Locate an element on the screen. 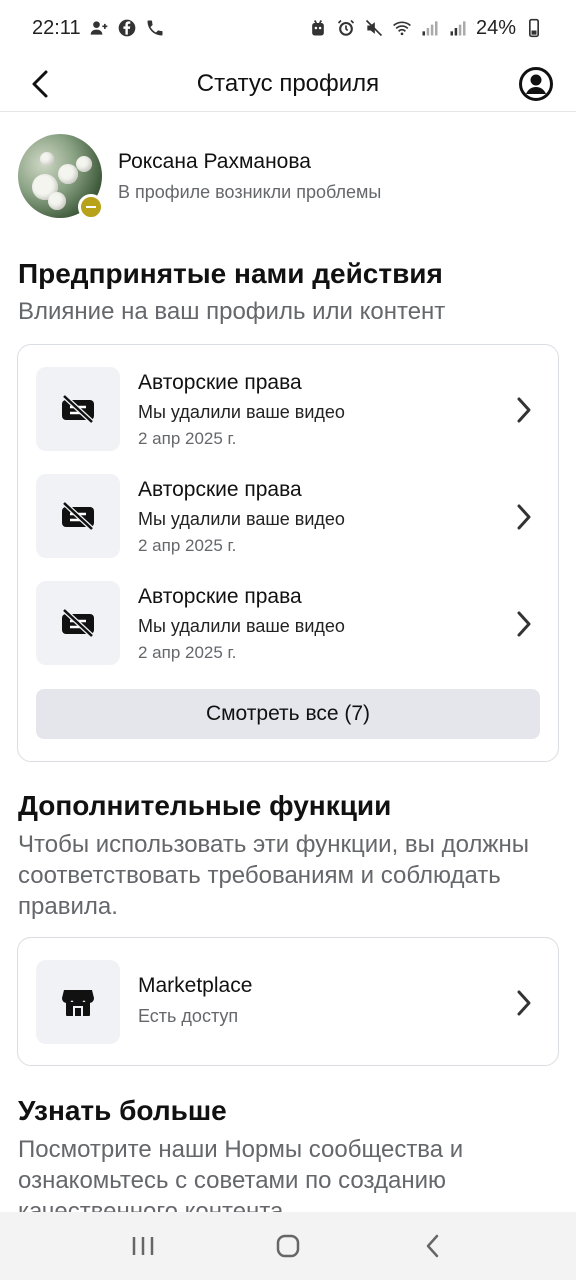  marketplace-shop-icon is located at coordinates (78, 1003).